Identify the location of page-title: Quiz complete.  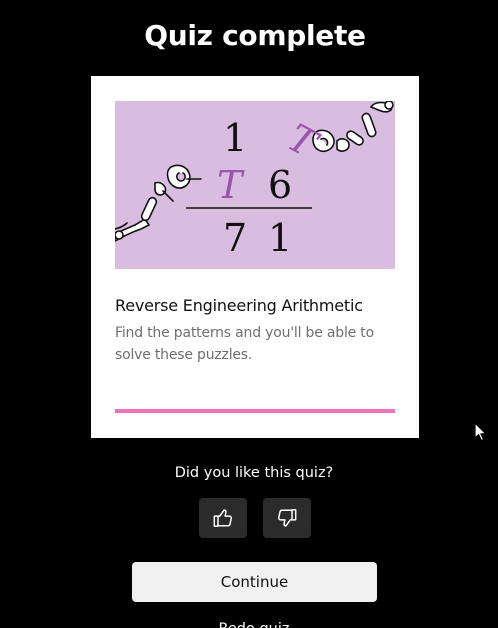
(255, 35).